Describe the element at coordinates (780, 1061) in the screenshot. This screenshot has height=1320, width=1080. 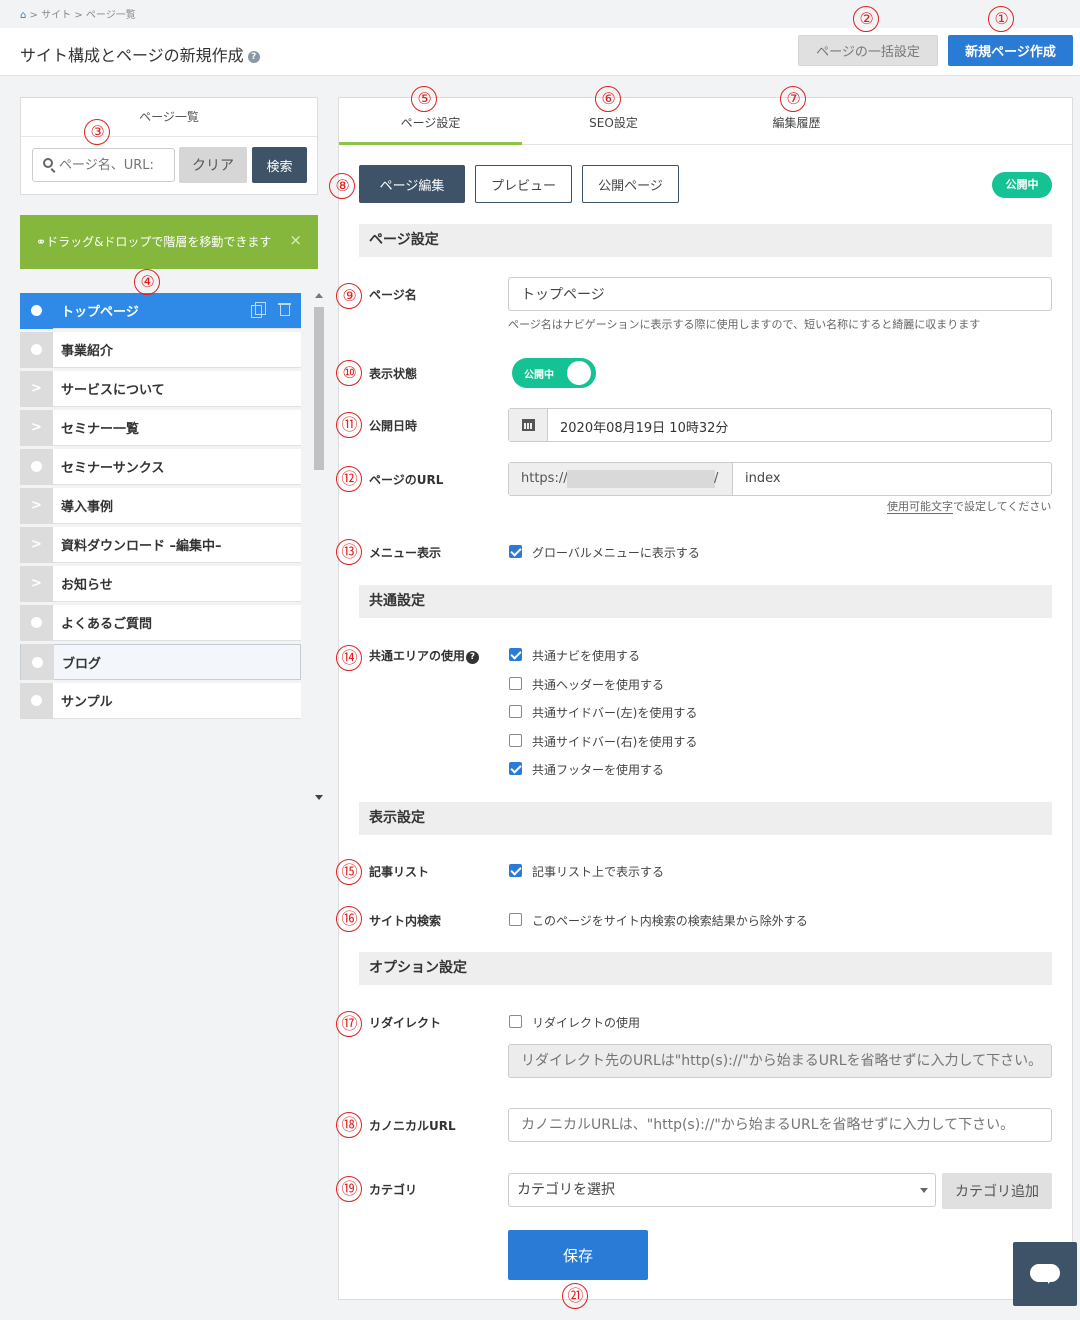
I see `redirect-url-input` at that location.